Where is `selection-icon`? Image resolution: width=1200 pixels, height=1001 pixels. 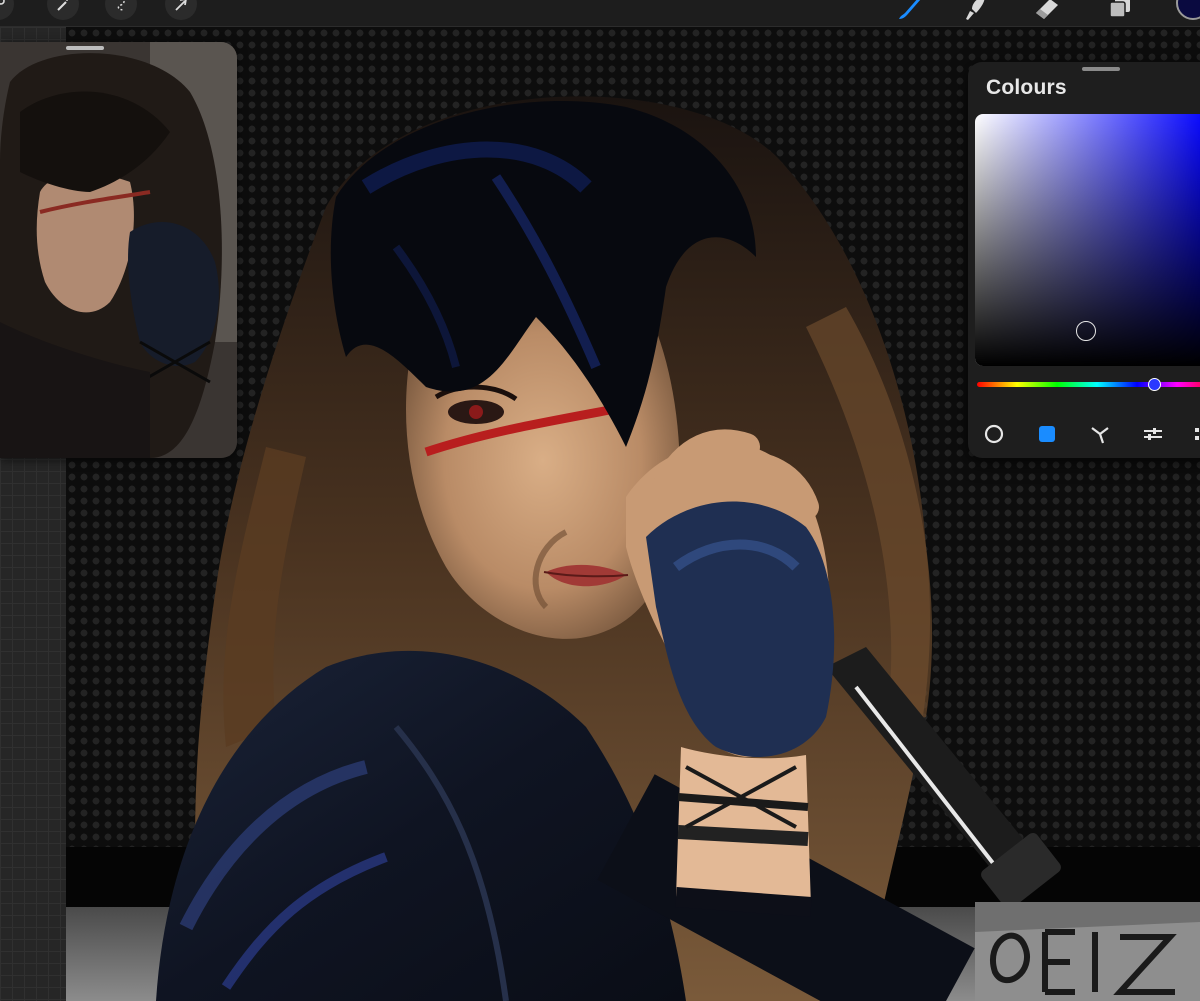
selection-icon is located at coordinates (121, 10).